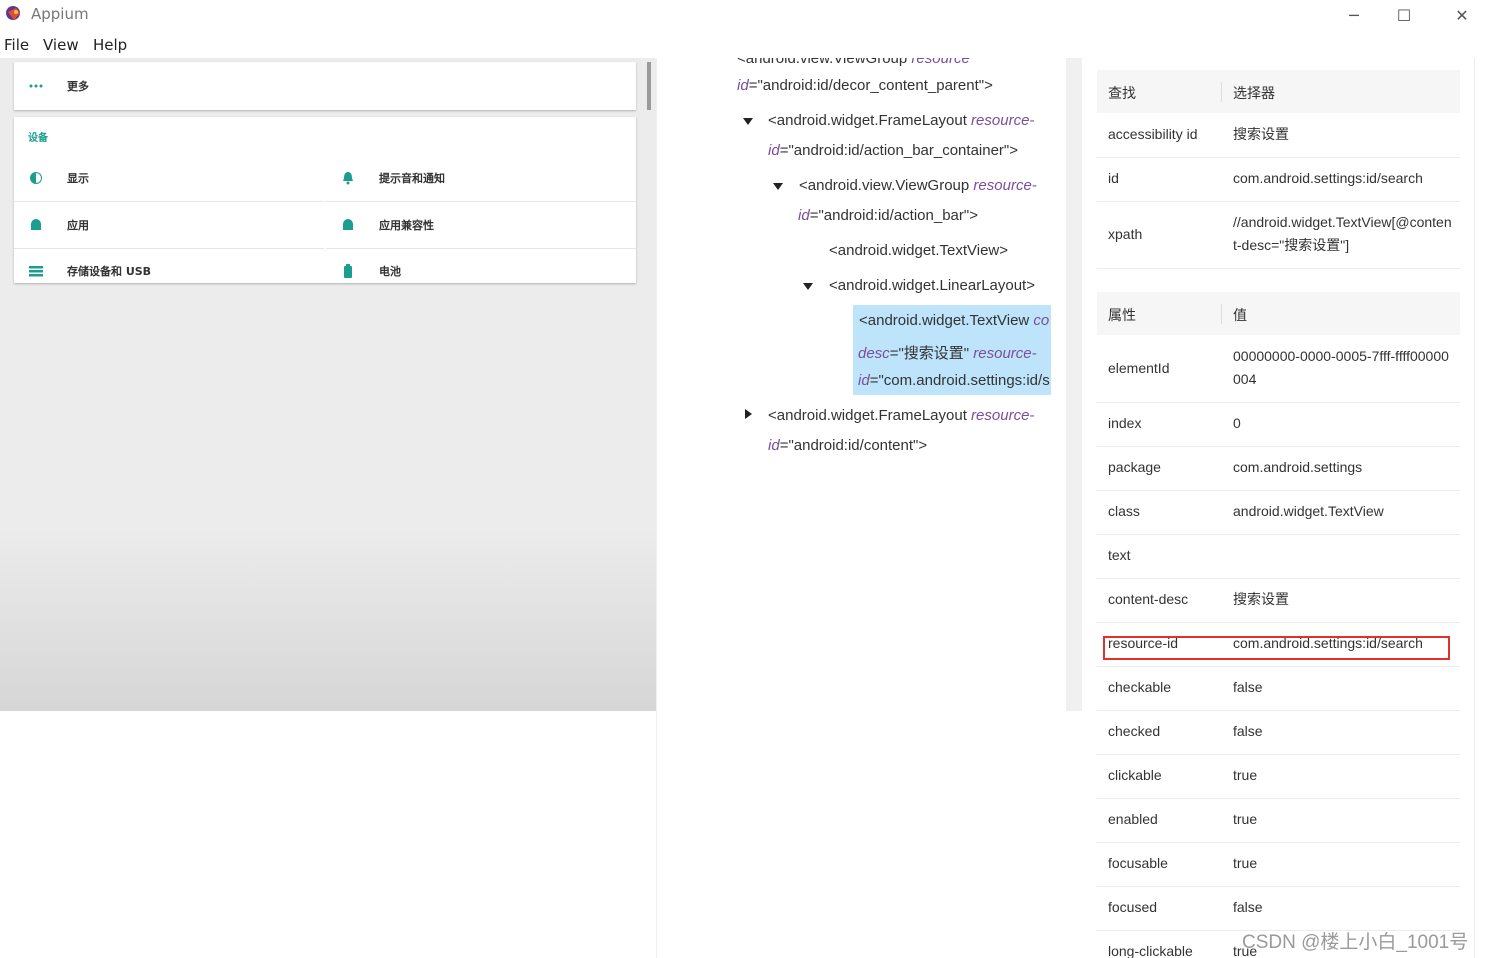 Image resolution: width=1488 pixels, height=958 pixels. I want to click on pane-divider, so click(1074, 384).